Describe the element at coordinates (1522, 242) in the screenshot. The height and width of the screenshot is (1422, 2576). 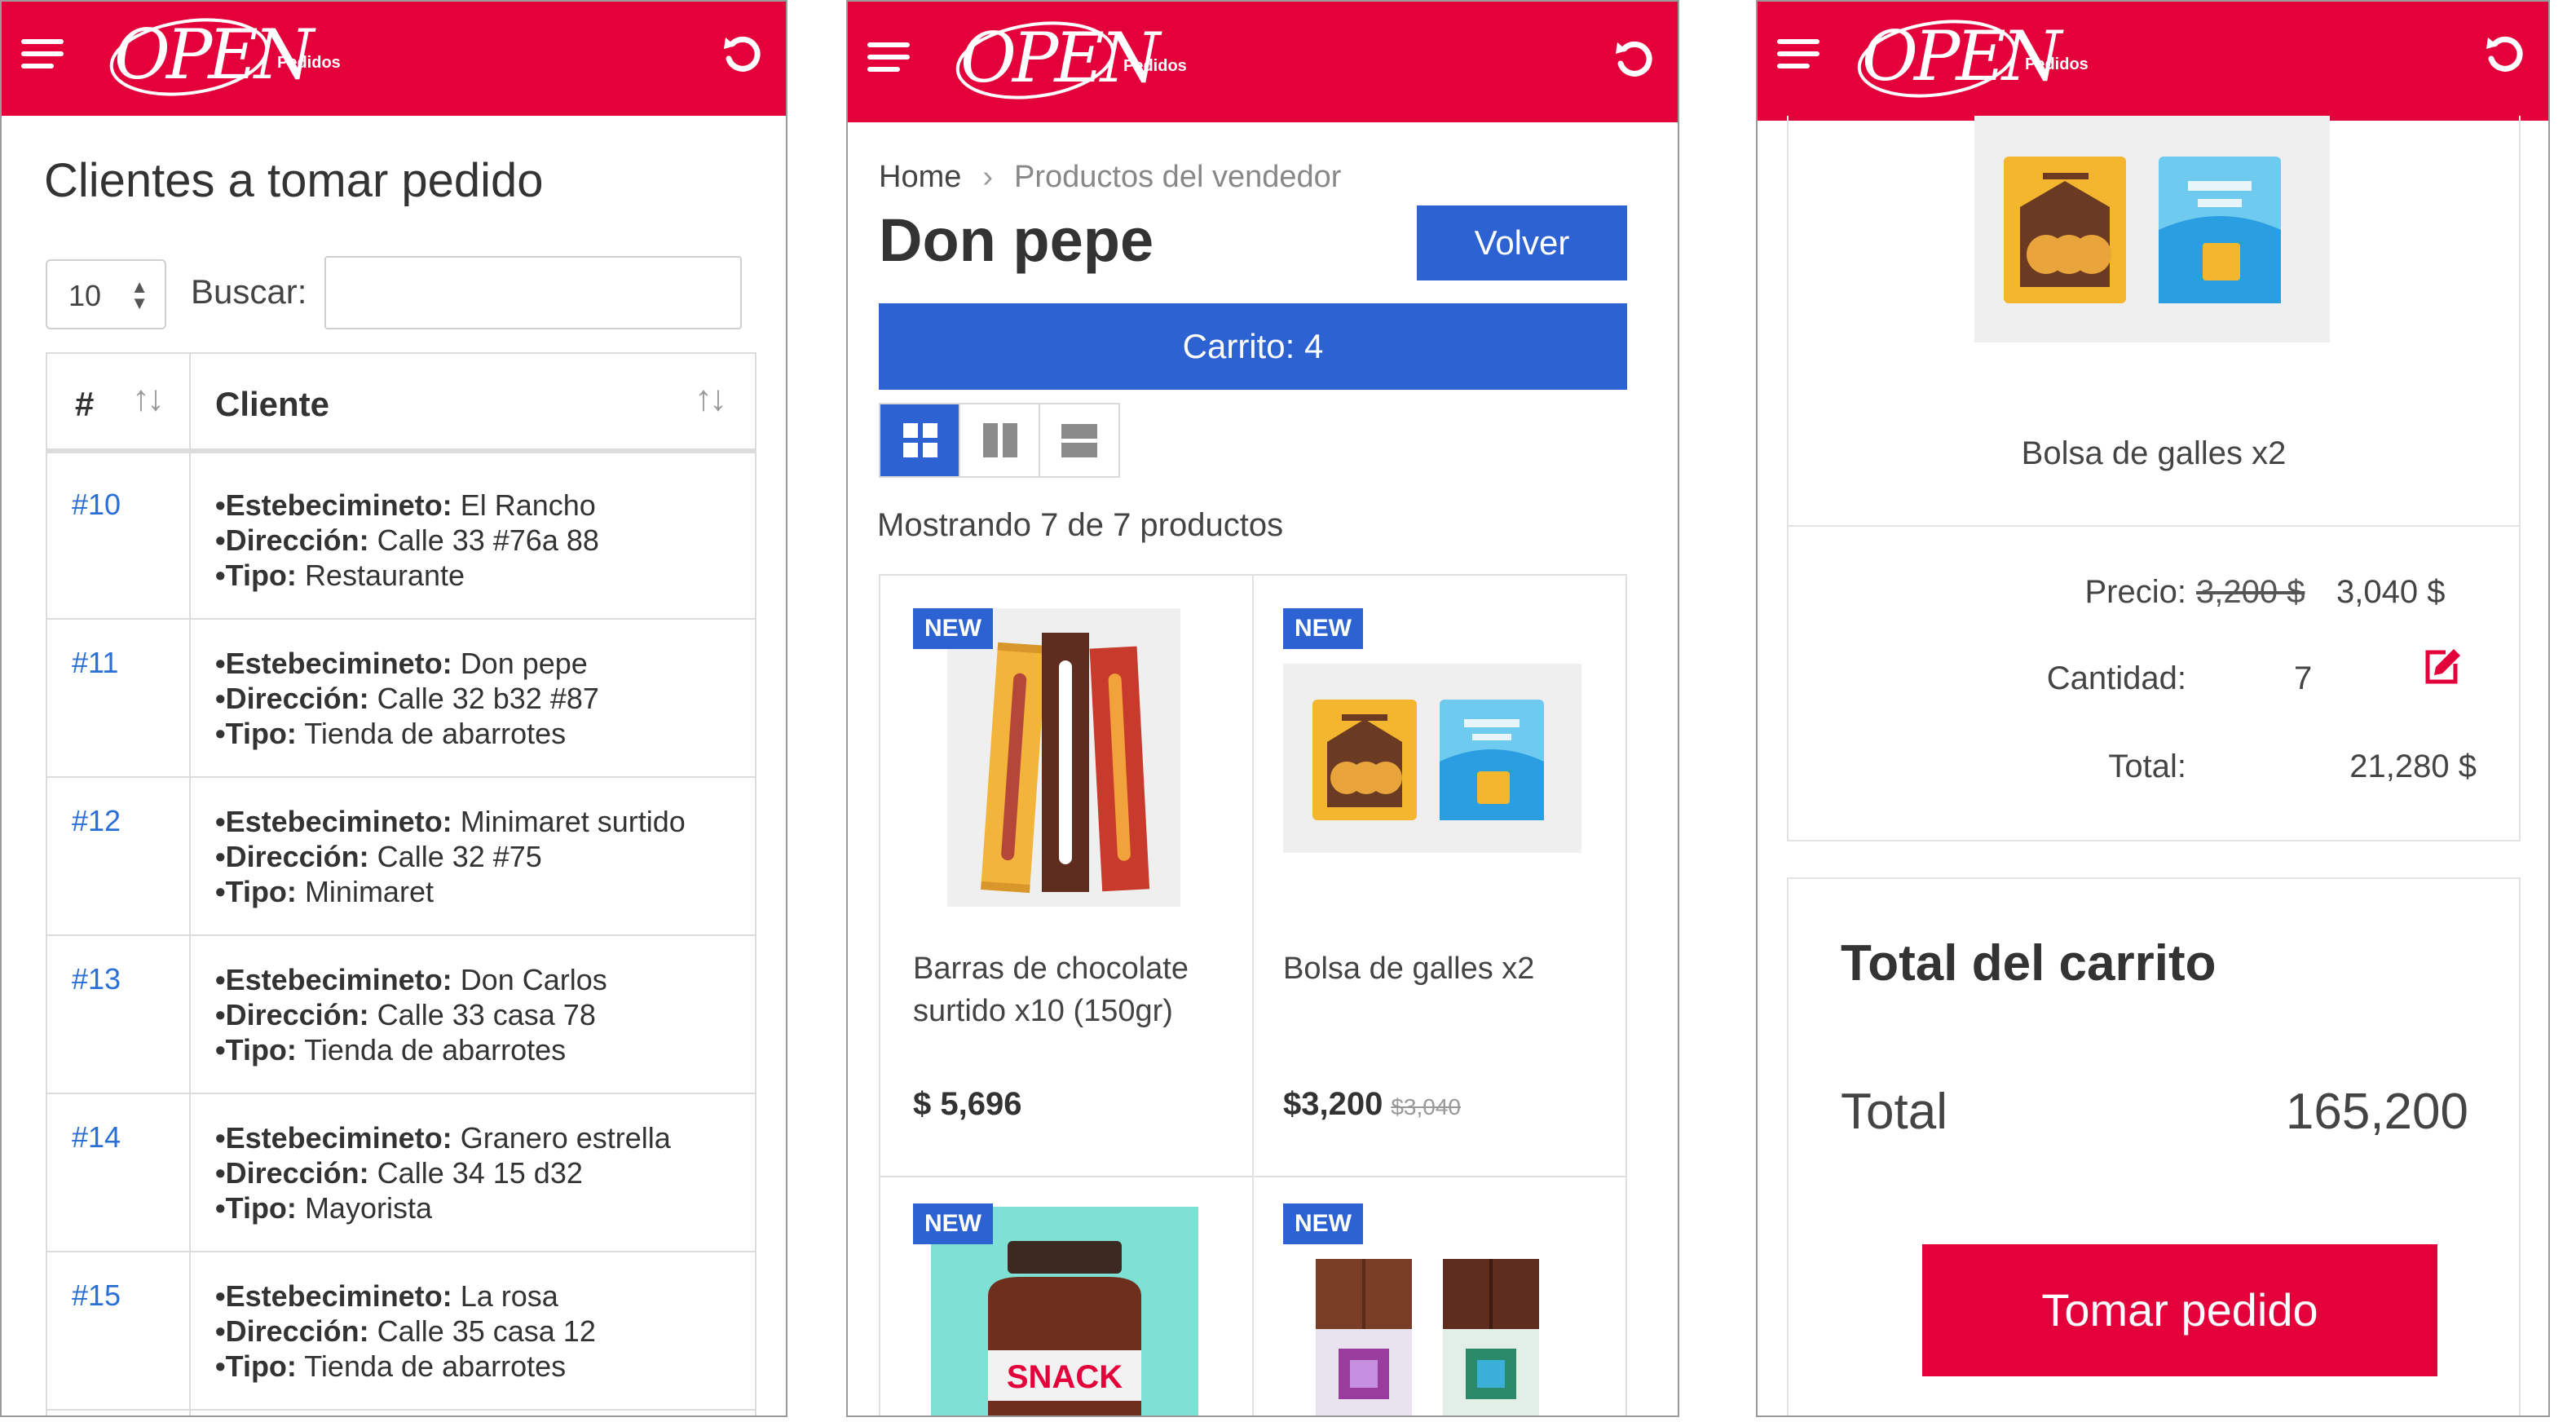
I see `back-button: Volver` at that location.